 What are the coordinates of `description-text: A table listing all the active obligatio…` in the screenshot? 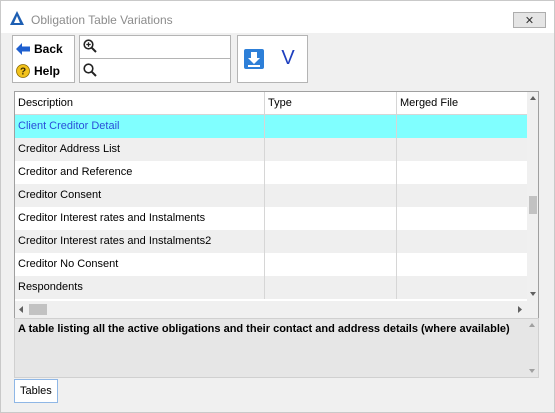 It's located at (264, 329).